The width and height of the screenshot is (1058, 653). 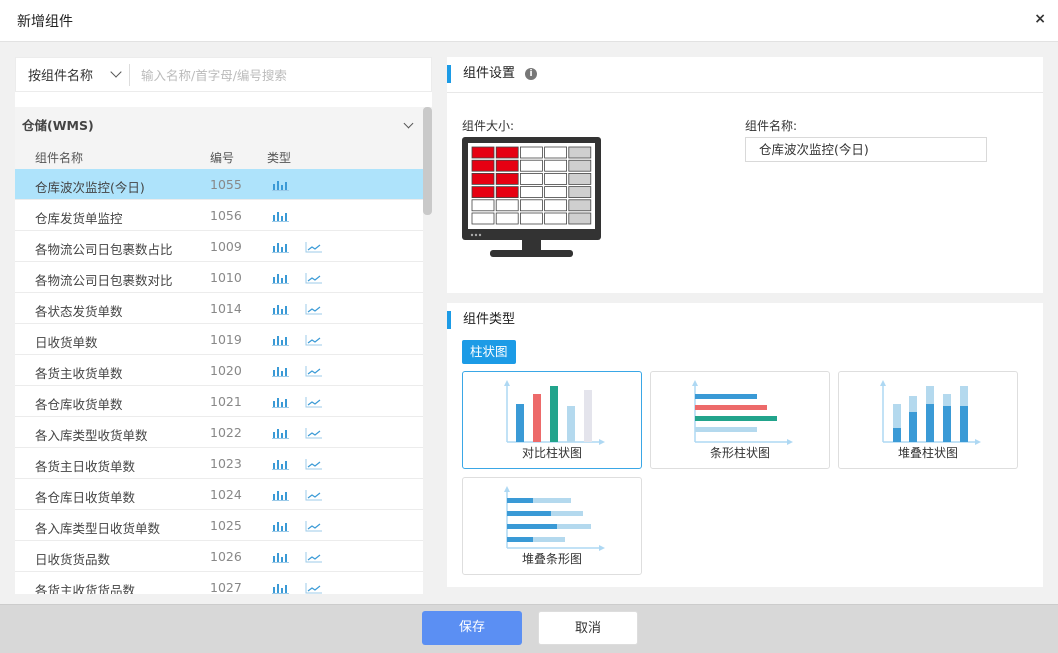 I want to click on type-card-compare-bar: 对比柱状图, so click(x=552, y=420).